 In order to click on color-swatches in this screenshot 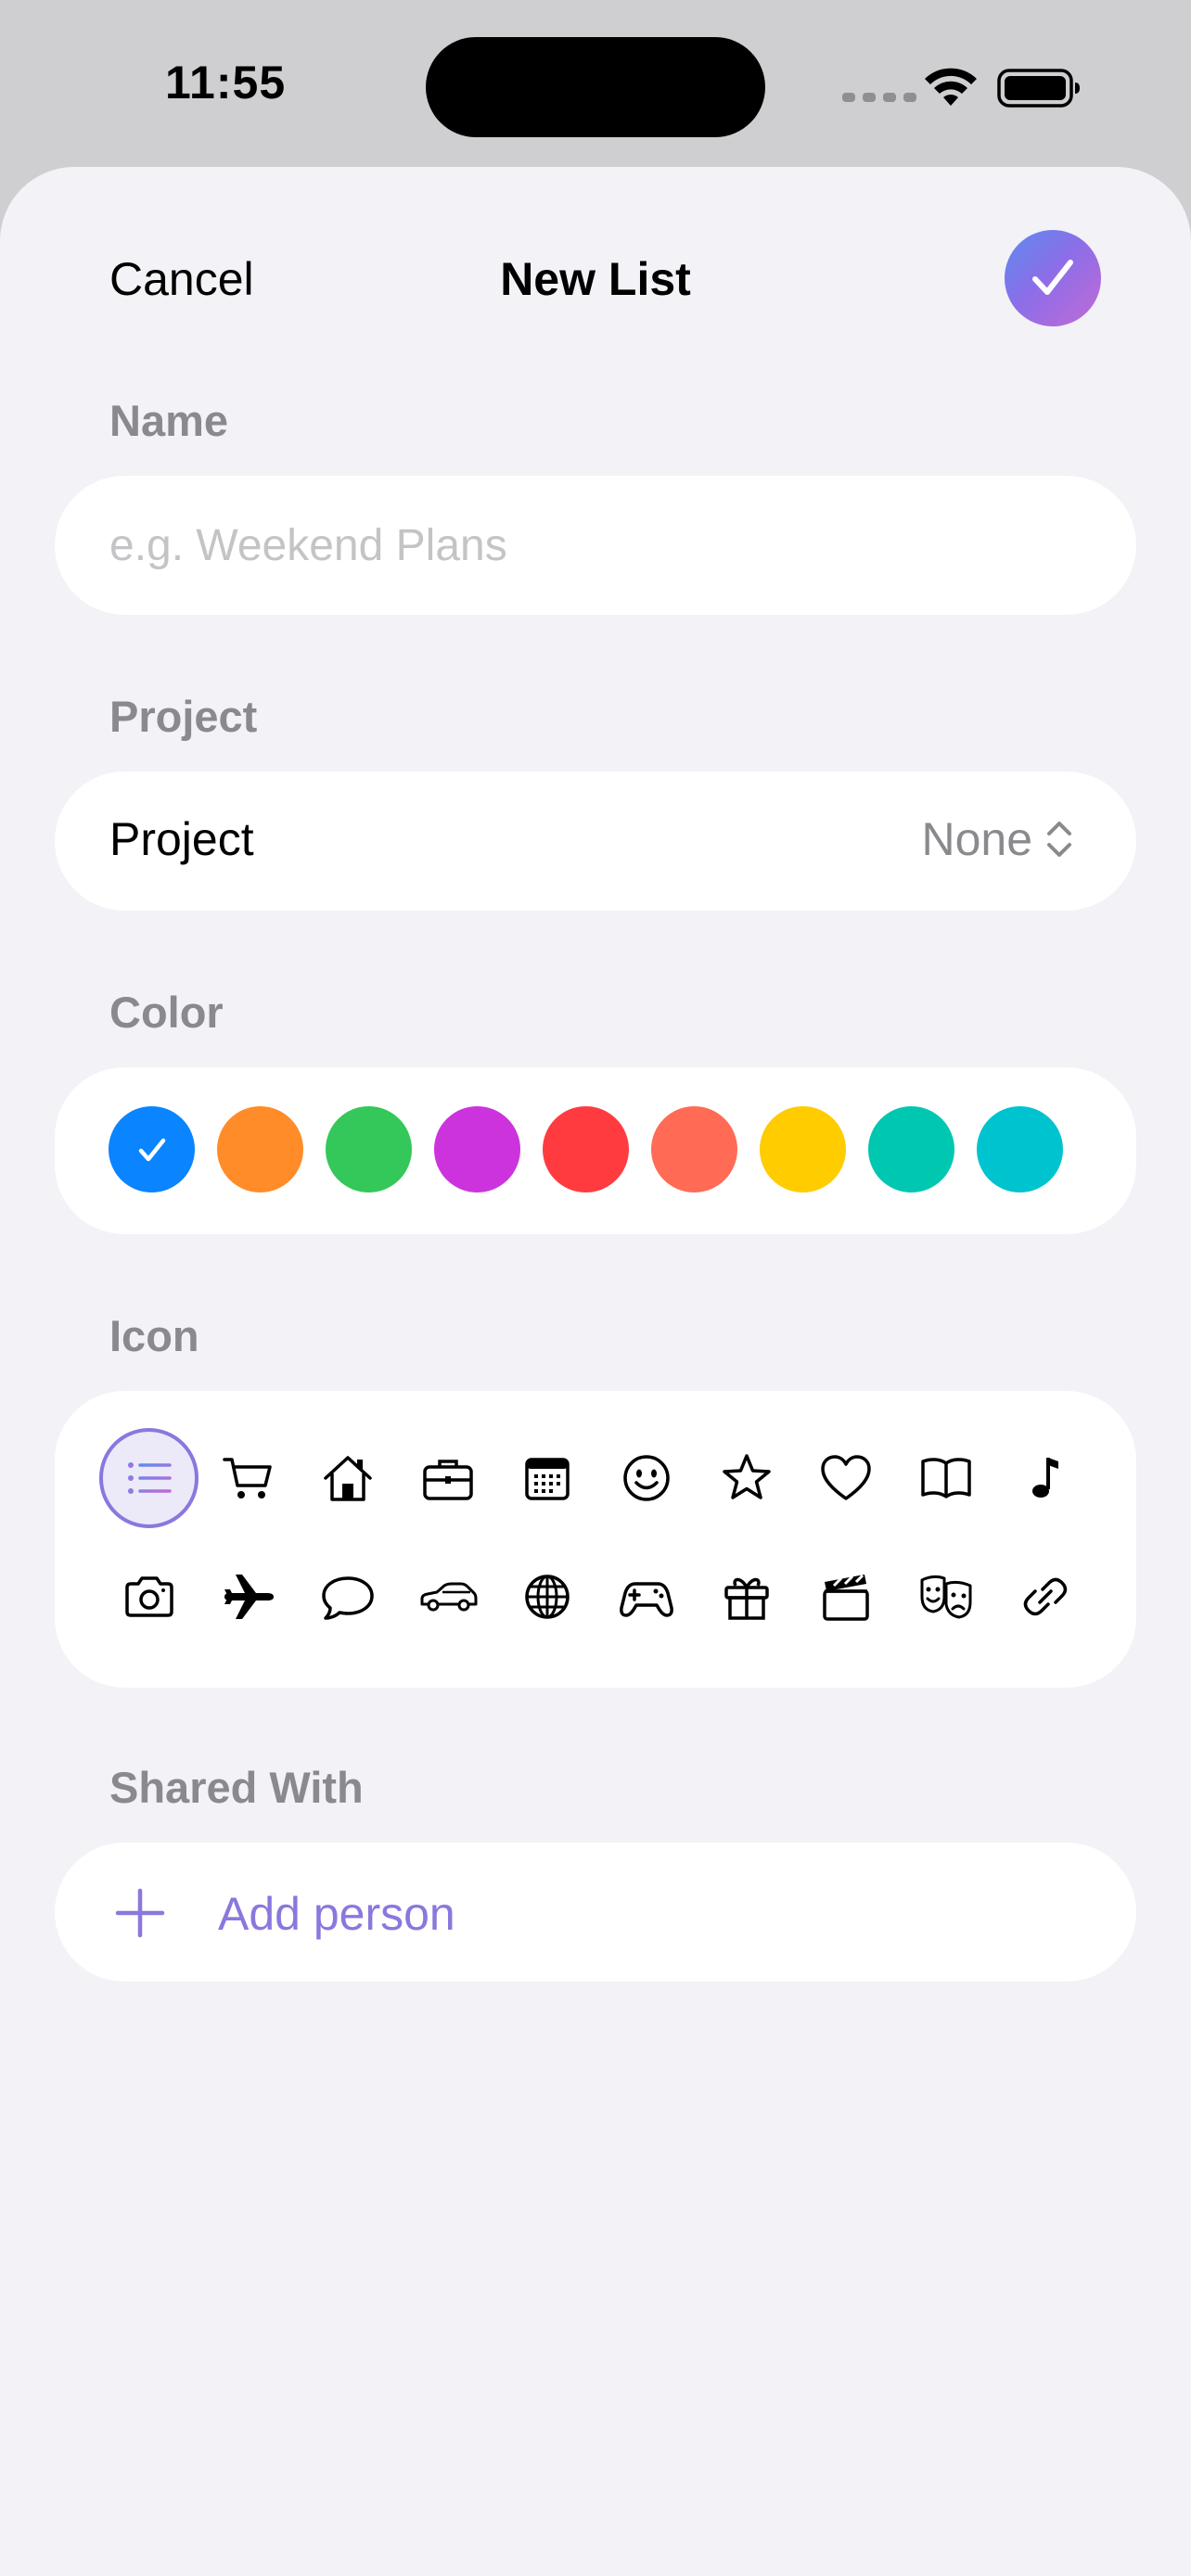, I will do `click(586, 1149)`.